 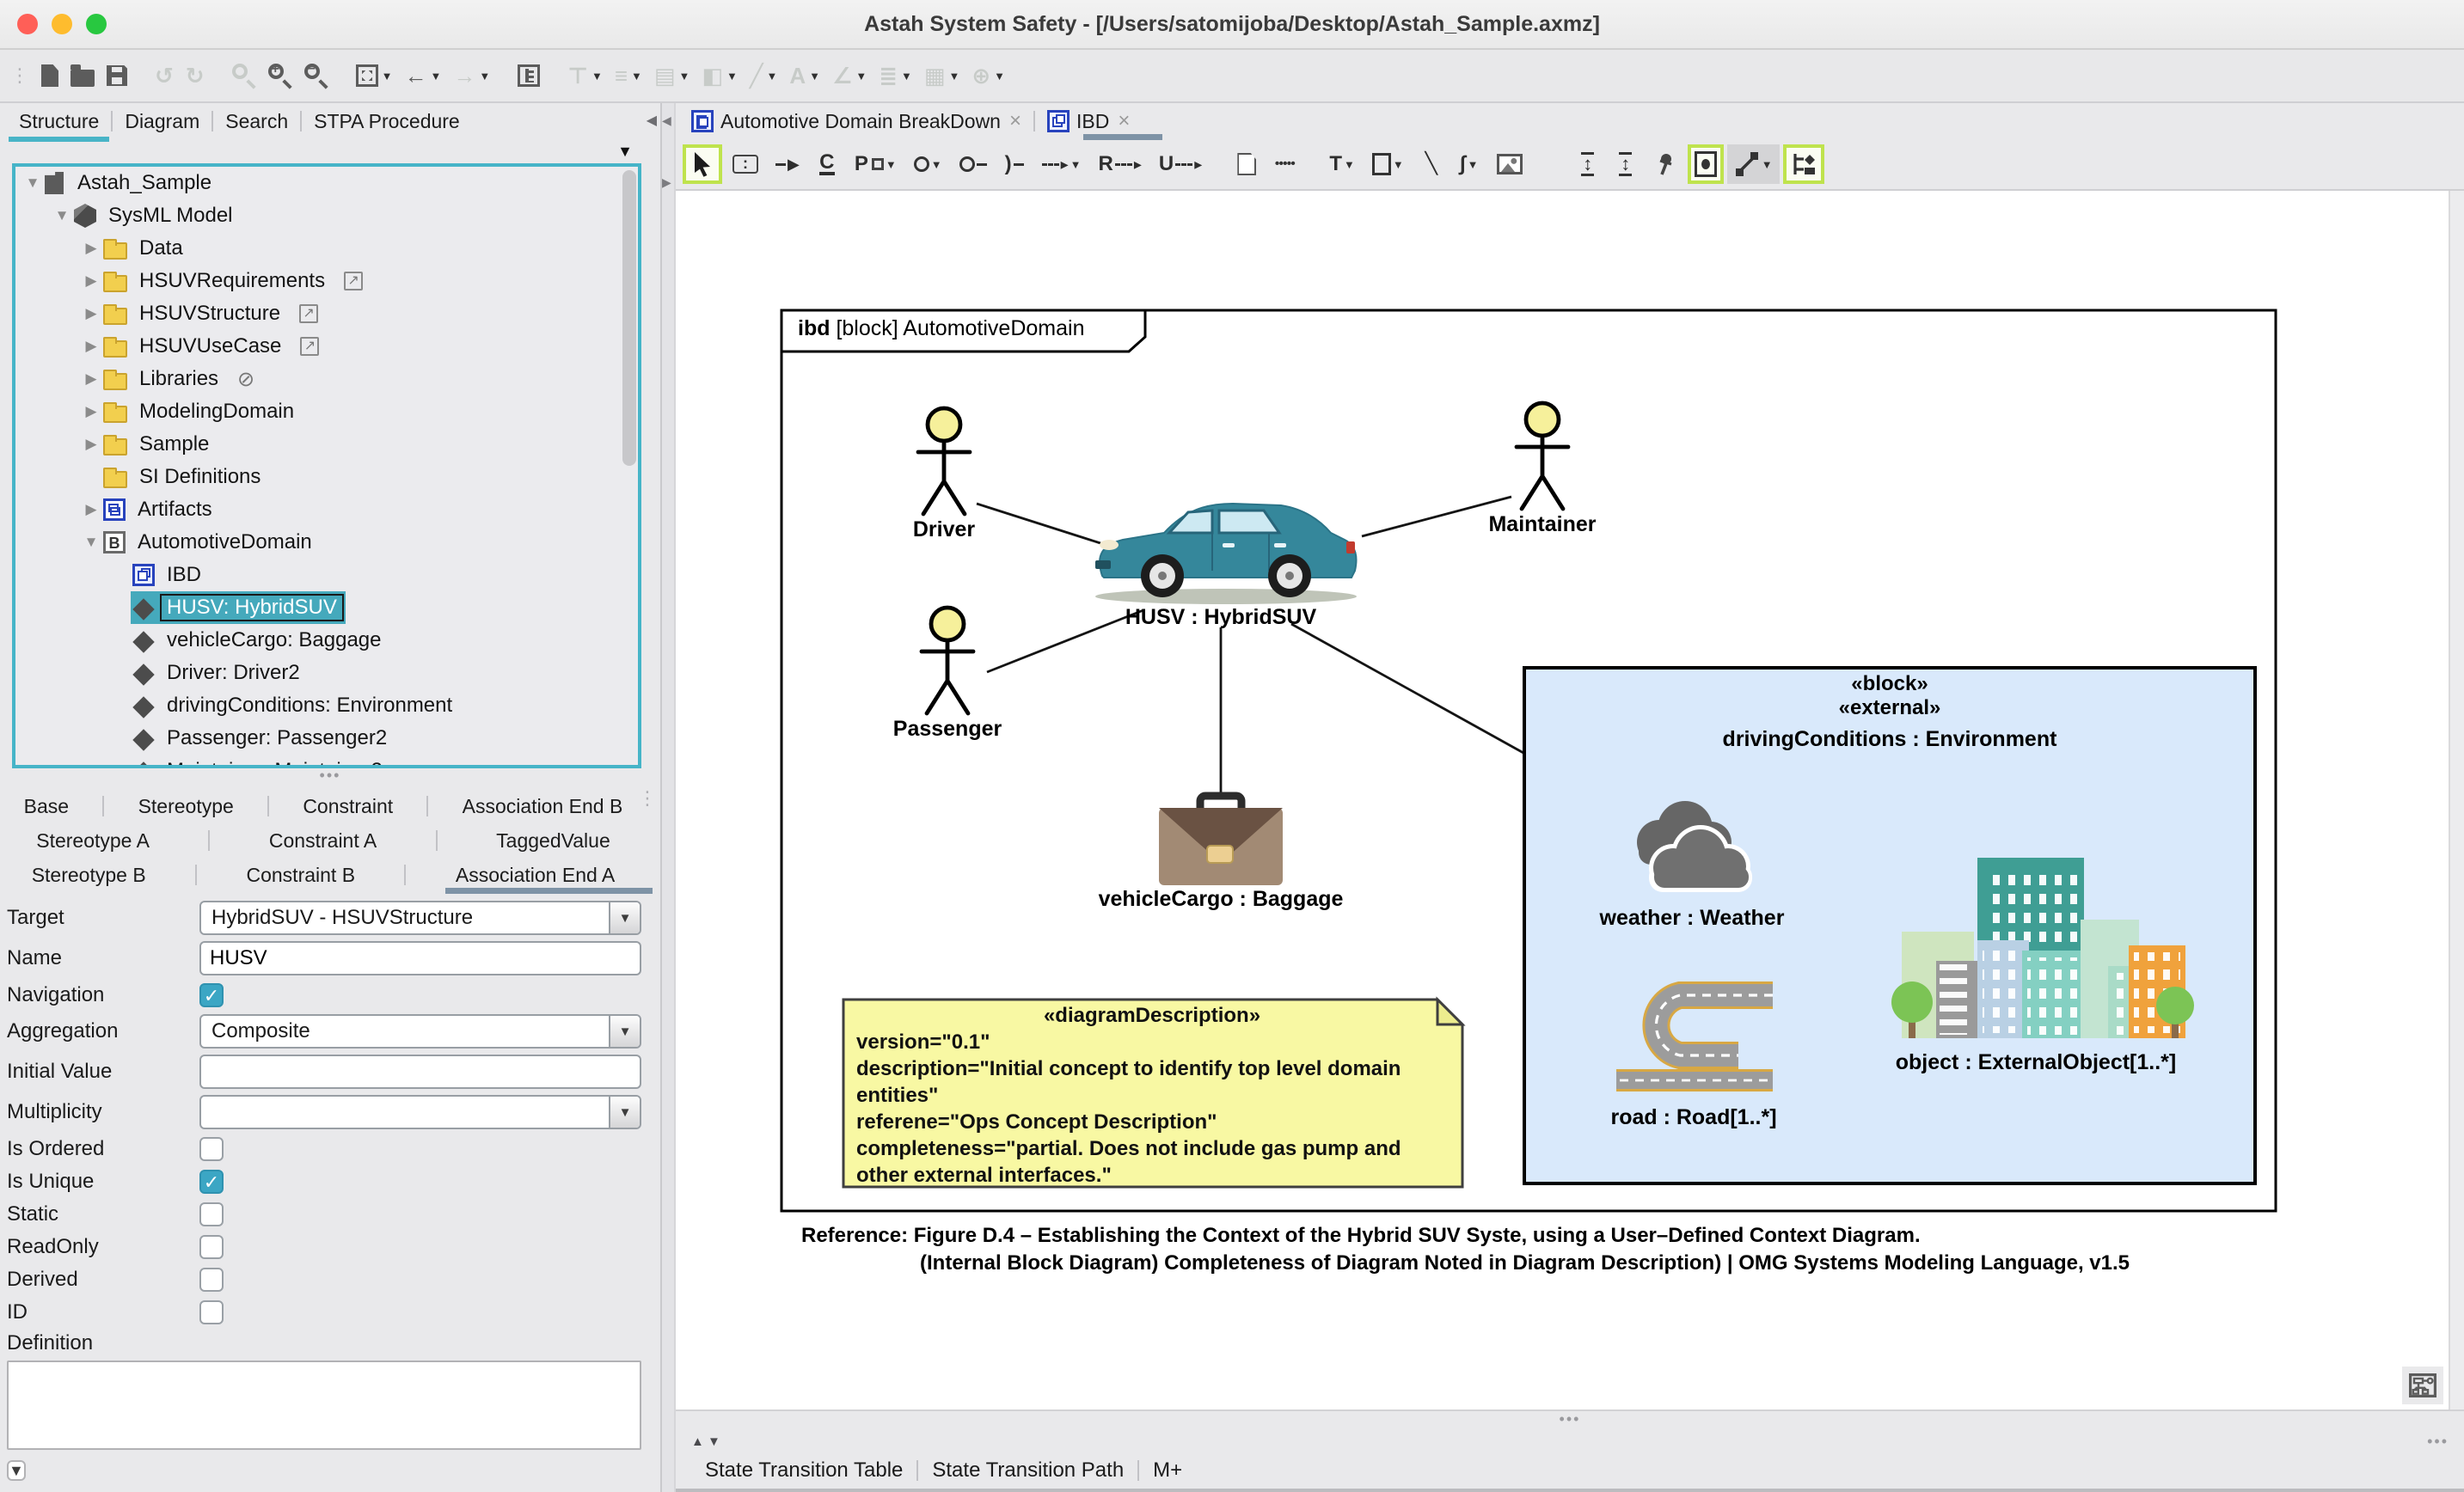 I want to click on multiplicity-combo: ▼, so click(x=420, y=1112).